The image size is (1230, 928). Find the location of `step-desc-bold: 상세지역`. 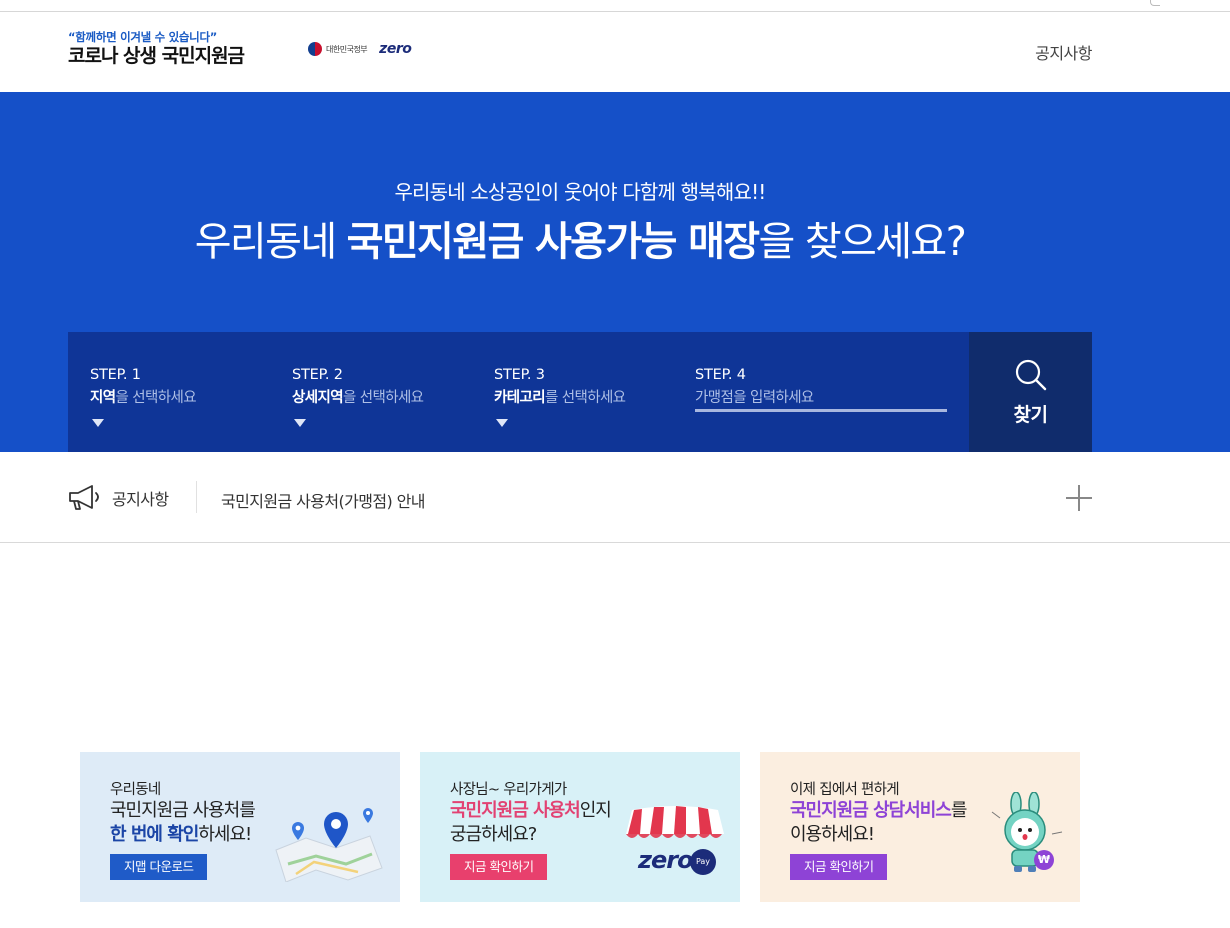

step-desc-bold: 상세지역 is located at coordinates (318, 398).